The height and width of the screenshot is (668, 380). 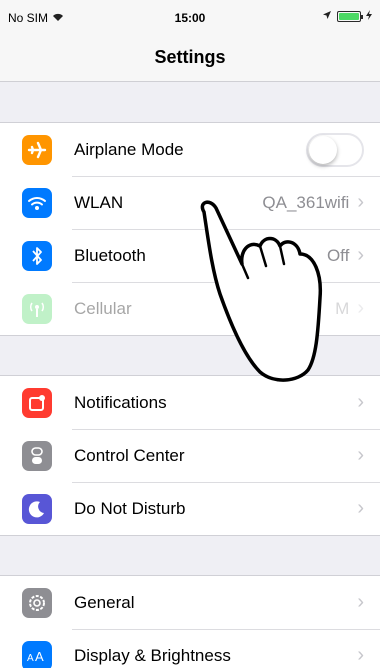 I want to click on battery-icon, so click(x=350, y=16).